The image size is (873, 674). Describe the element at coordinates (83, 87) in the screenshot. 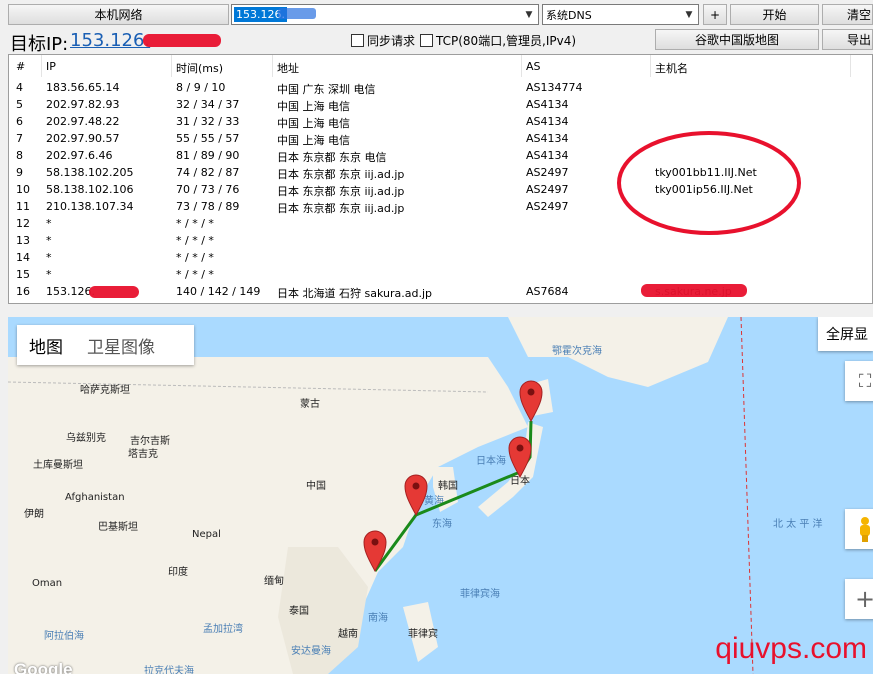

I see `cell-ip: 183.56.65.14` at that location.